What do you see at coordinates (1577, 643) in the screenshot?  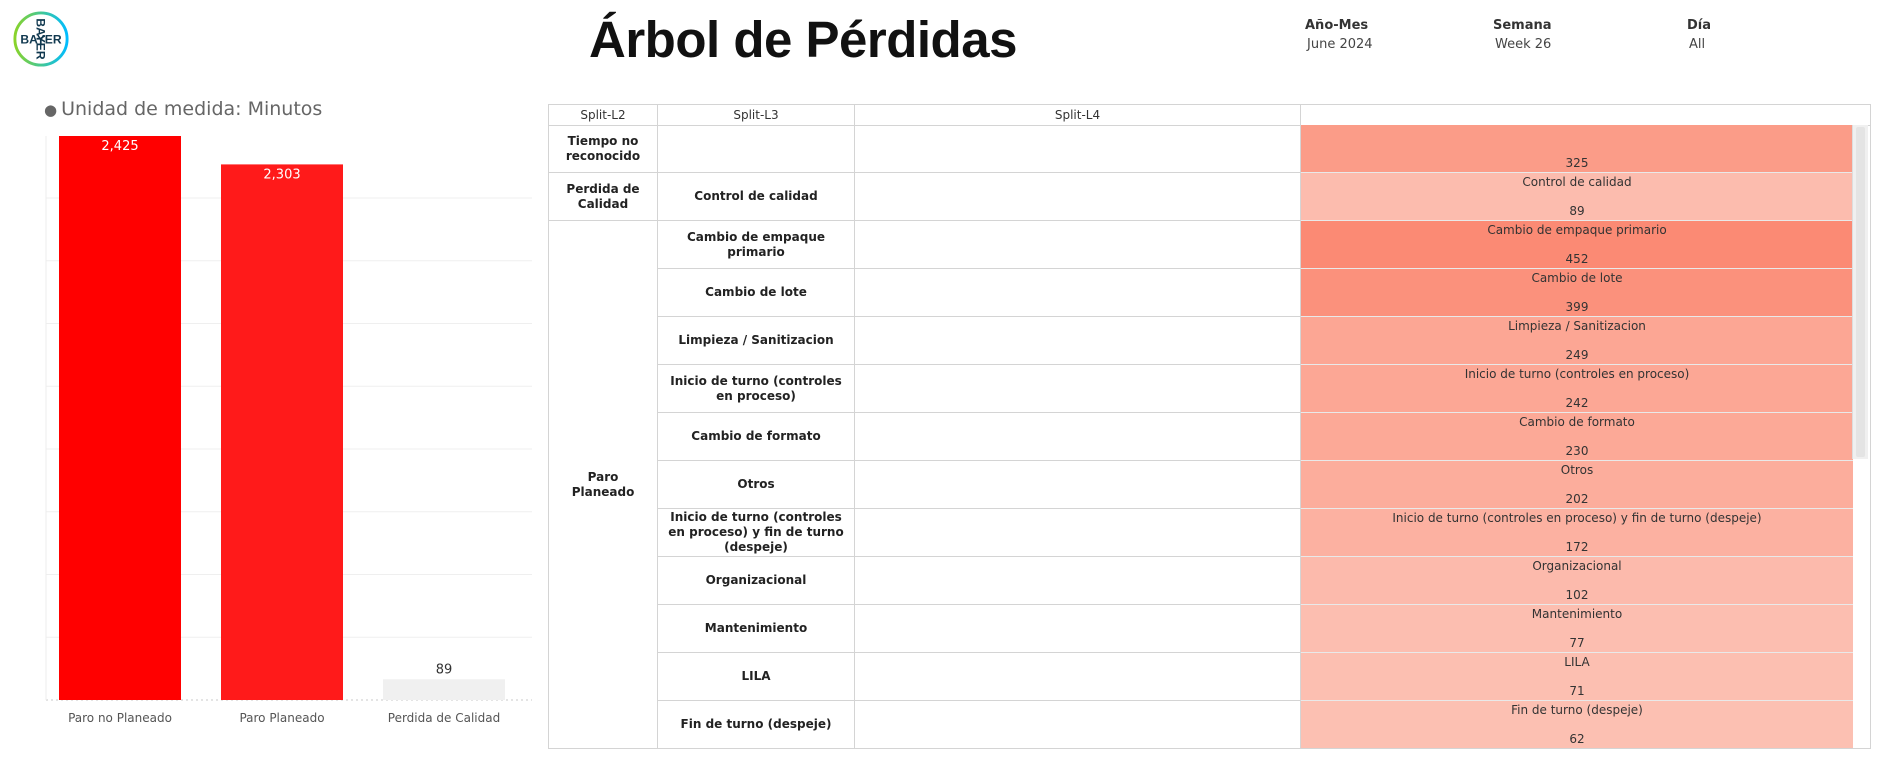 I see `bar-value: 77` at bounding box center [1577, 643].